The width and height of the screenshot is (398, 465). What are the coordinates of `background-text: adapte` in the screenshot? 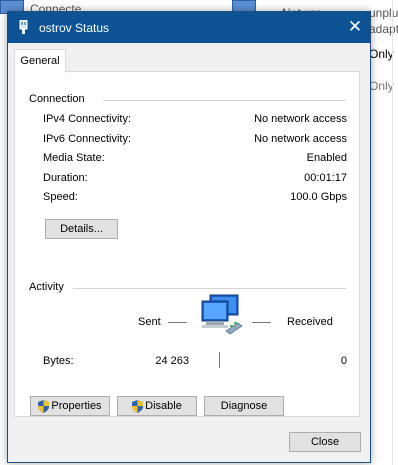 It's located at (383, 29).